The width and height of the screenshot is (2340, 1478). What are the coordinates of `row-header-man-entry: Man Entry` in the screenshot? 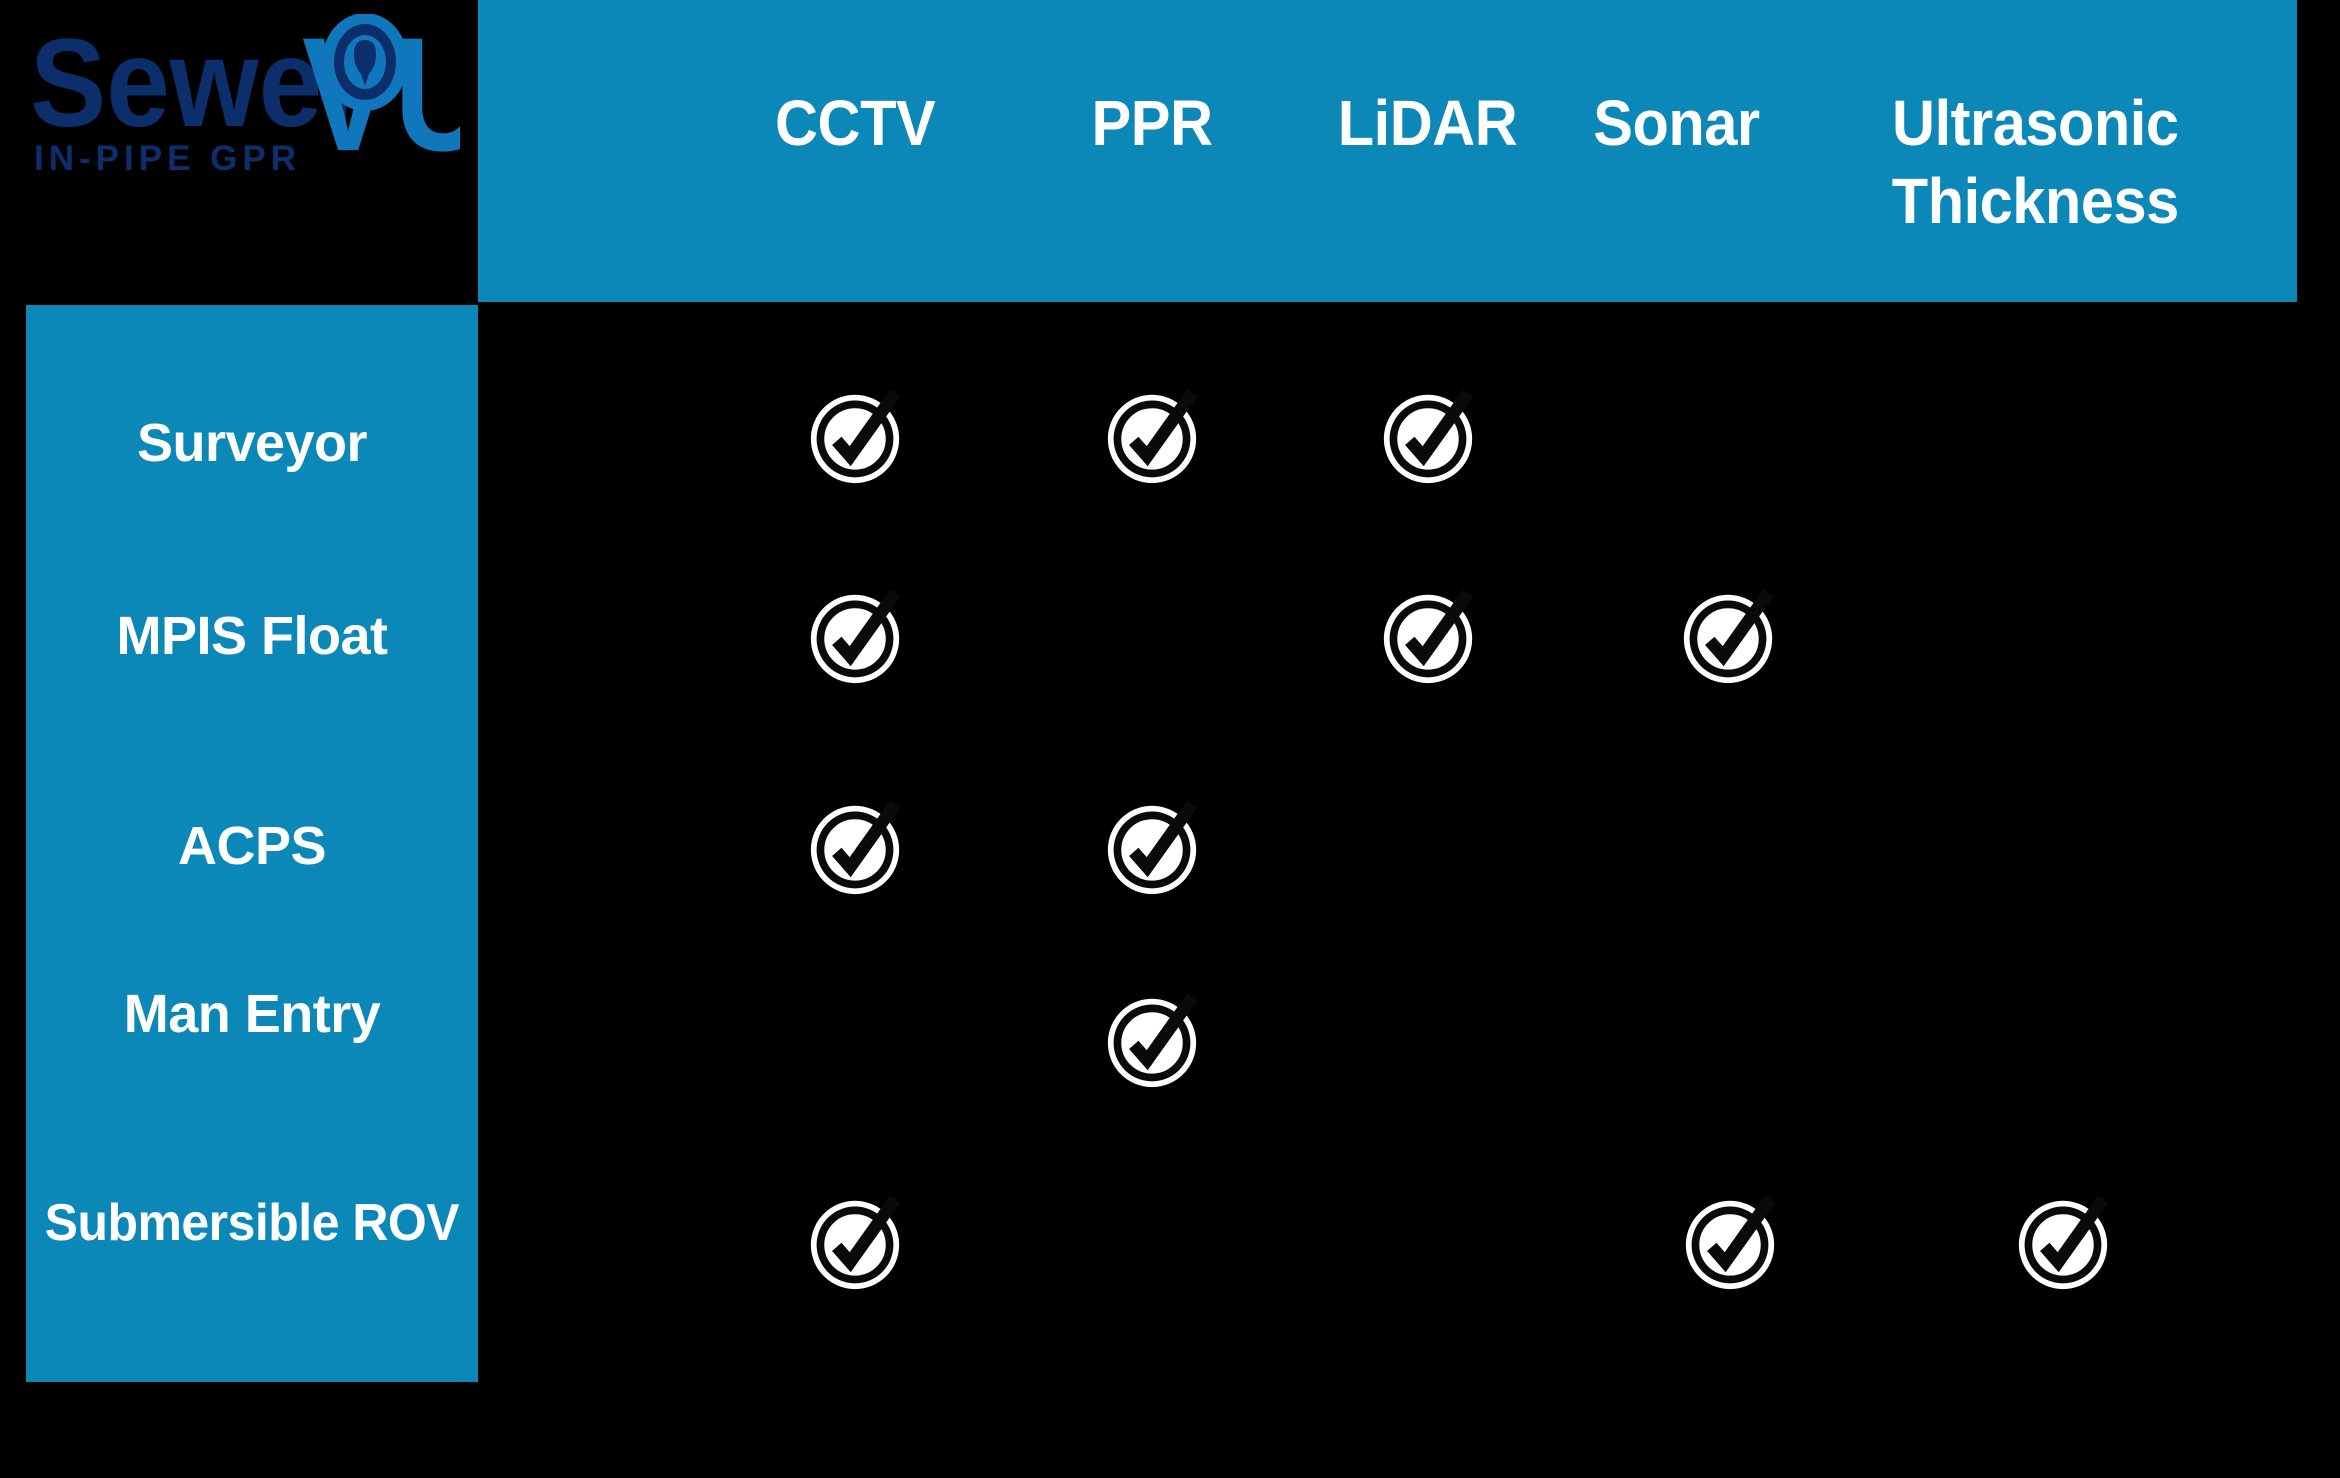 It's located at (252, 1014).